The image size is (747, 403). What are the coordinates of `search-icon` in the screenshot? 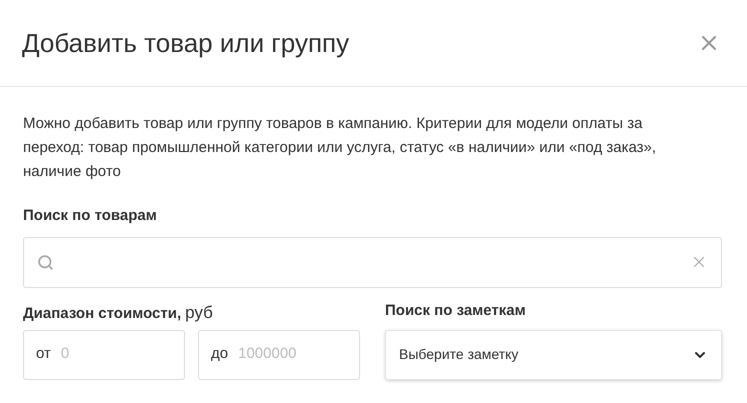 It's located at (45, 262).